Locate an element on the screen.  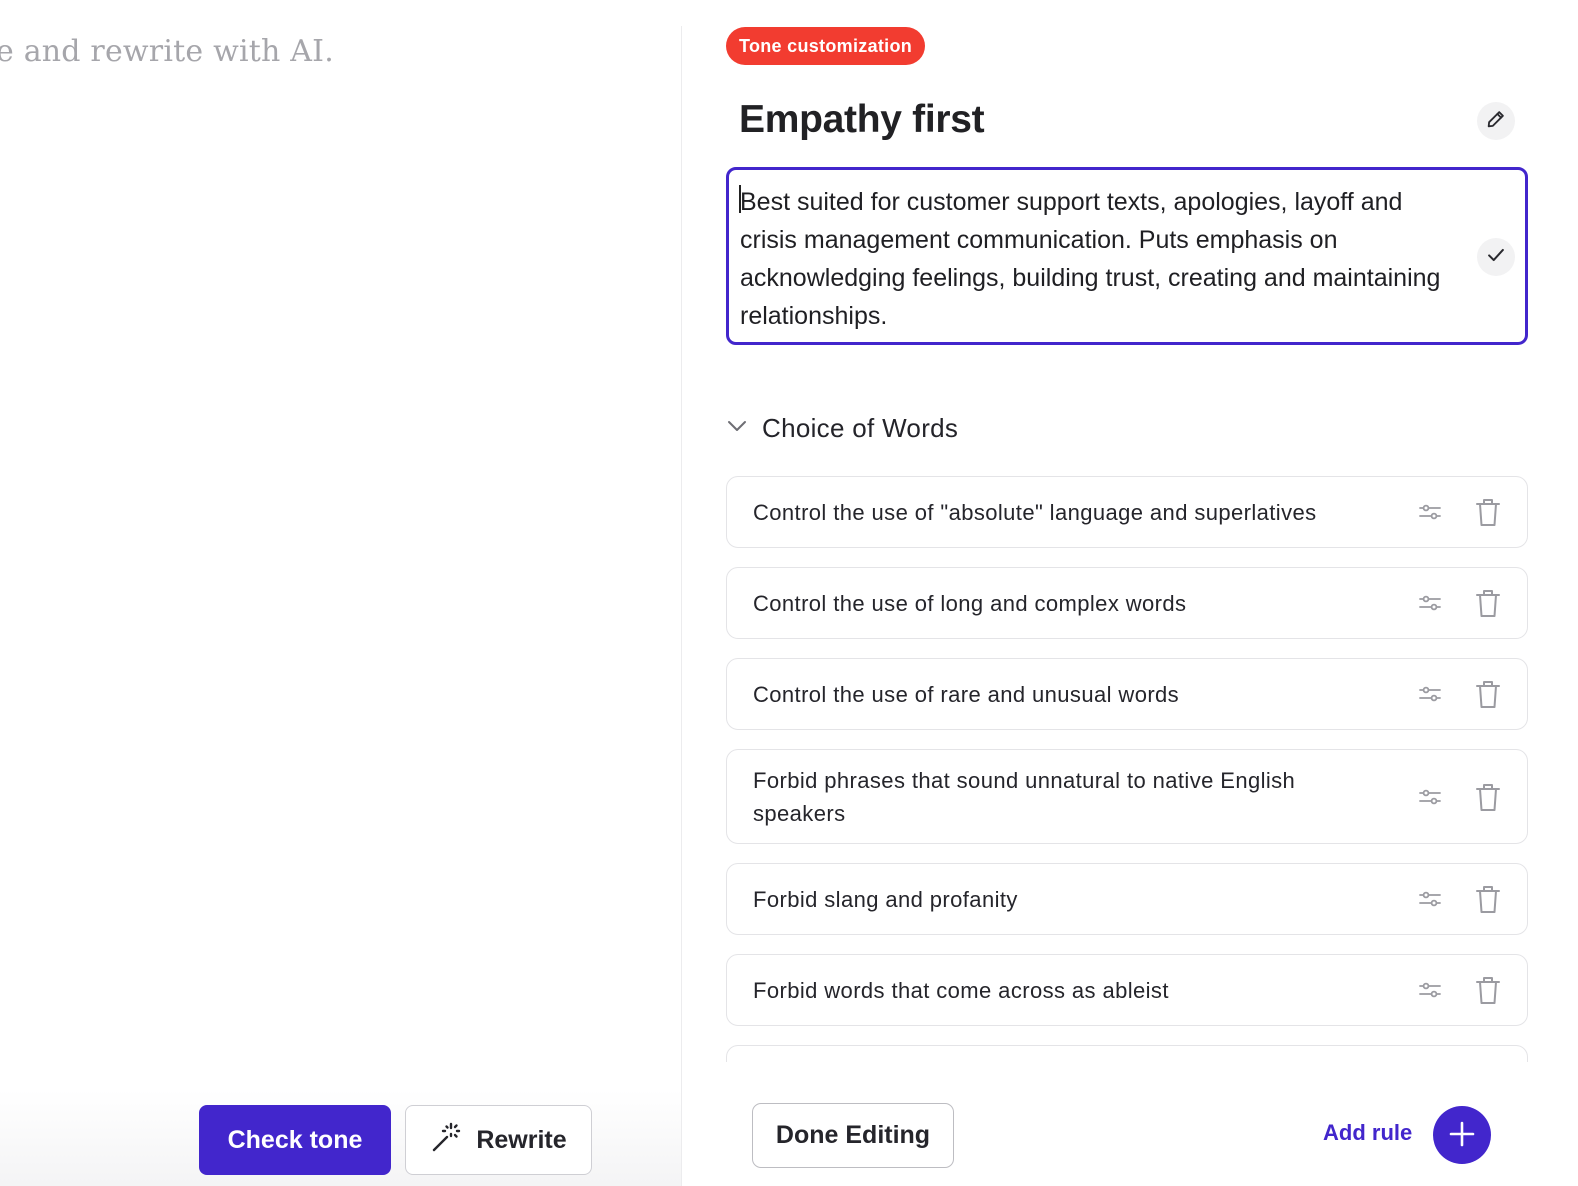
rule-item: Forbid slang and profanity is located at coordinates (1127, 899).